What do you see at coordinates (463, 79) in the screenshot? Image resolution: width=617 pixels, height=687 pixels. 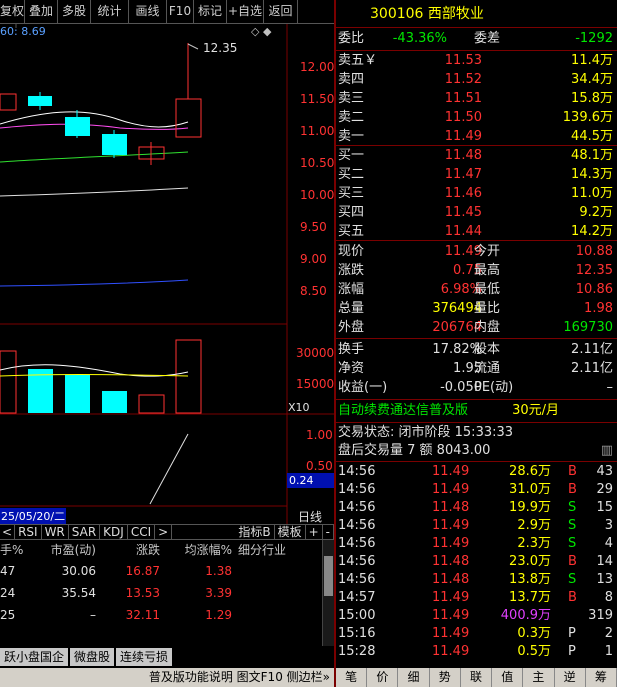 I see `sell-price: 11.52` at bounding box center [463, 79].